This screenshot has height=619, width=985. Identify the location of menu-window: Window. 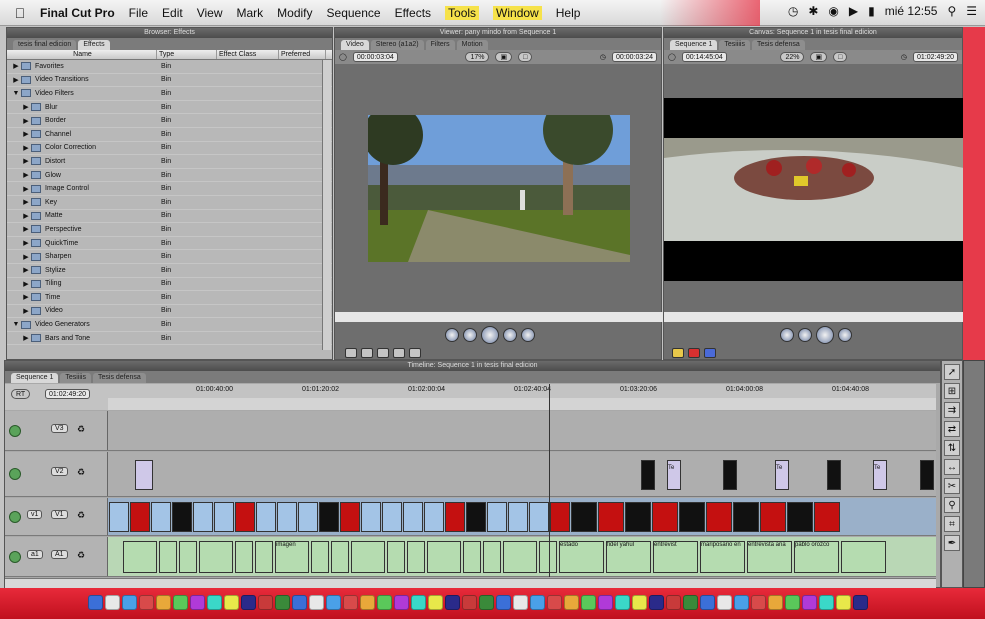
(517, 12).